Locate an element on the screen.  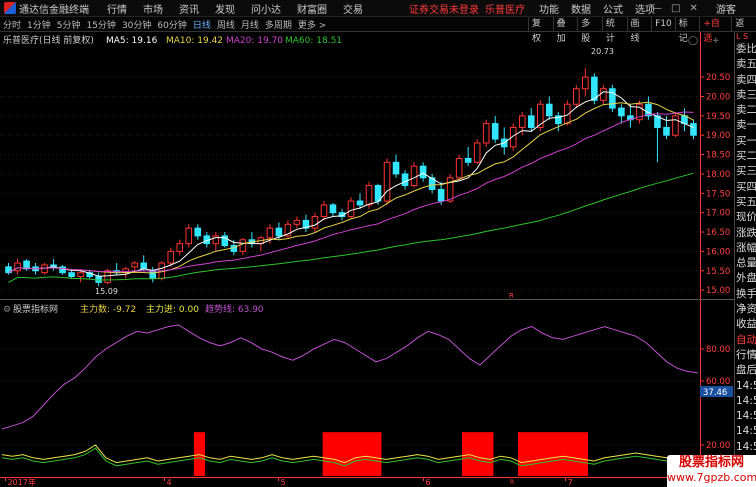
quote-row: 盘后 is located at coordinates (746, 370).